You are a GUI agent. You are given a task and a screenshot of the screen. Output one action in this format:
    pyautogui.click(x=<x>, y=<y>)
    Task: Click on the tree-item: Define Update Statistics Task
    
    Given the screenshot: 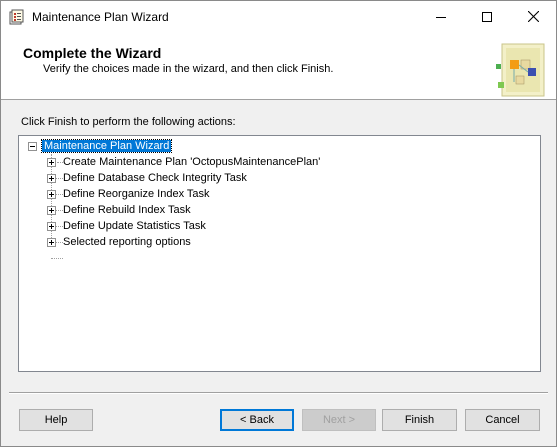 What is the action you would take?
    pyautogui.click(x=134, y=226)
    